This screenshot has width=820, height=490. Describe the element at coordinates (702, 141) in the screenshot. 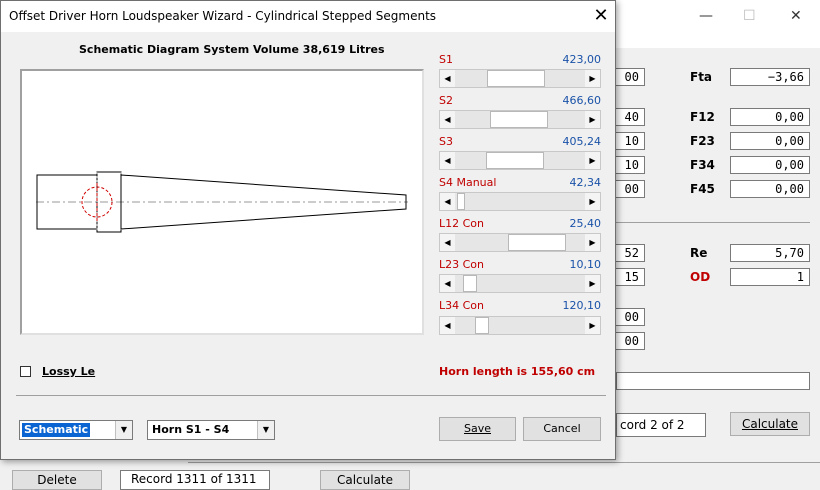

I see `label-f23: F23` at that location.